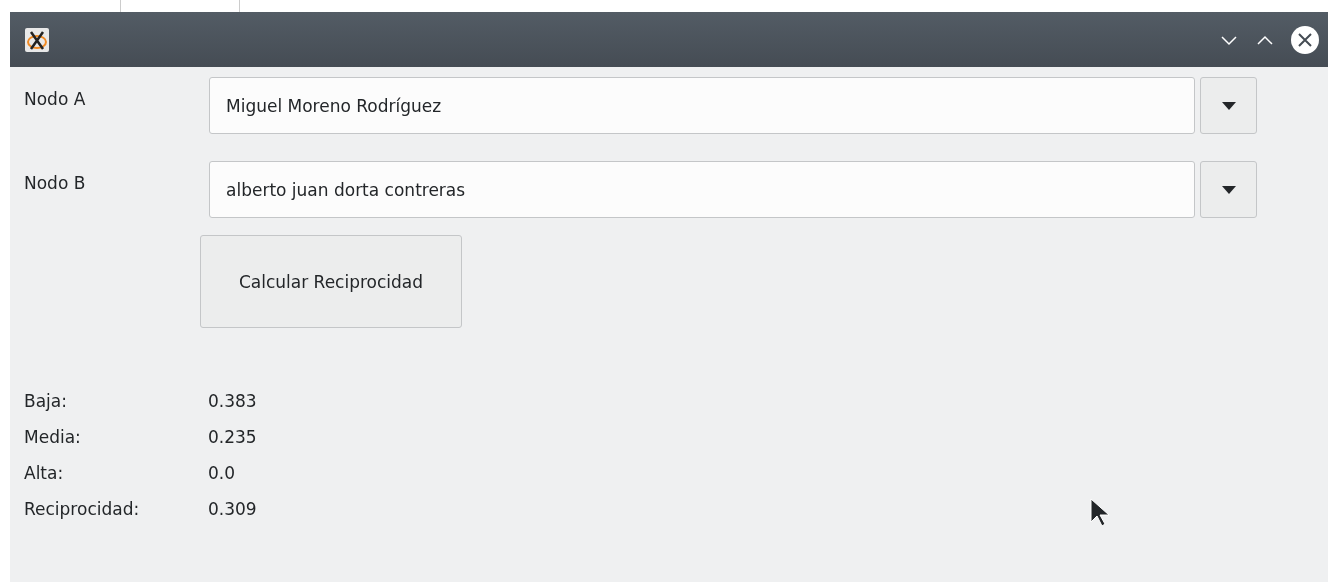  Describe the element at coordinates (55, 98) in the screenshot. I see `field-label: Nodo A` at that location.